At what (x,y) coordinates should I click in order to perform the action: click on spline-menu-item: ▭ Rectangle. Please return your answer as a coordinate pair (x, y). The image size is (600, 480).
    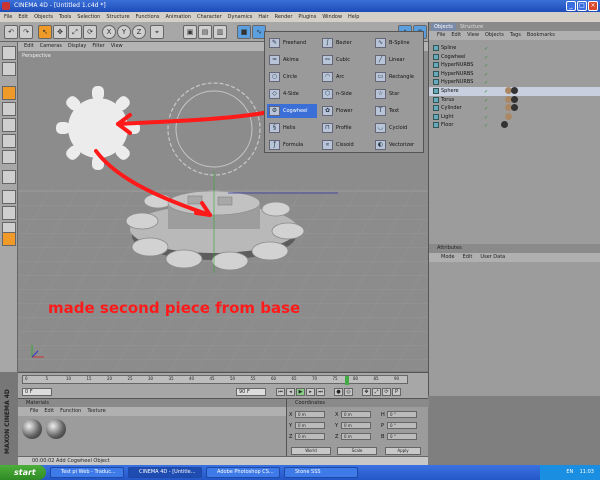
    Looking at the image, I should click on (398, 77).